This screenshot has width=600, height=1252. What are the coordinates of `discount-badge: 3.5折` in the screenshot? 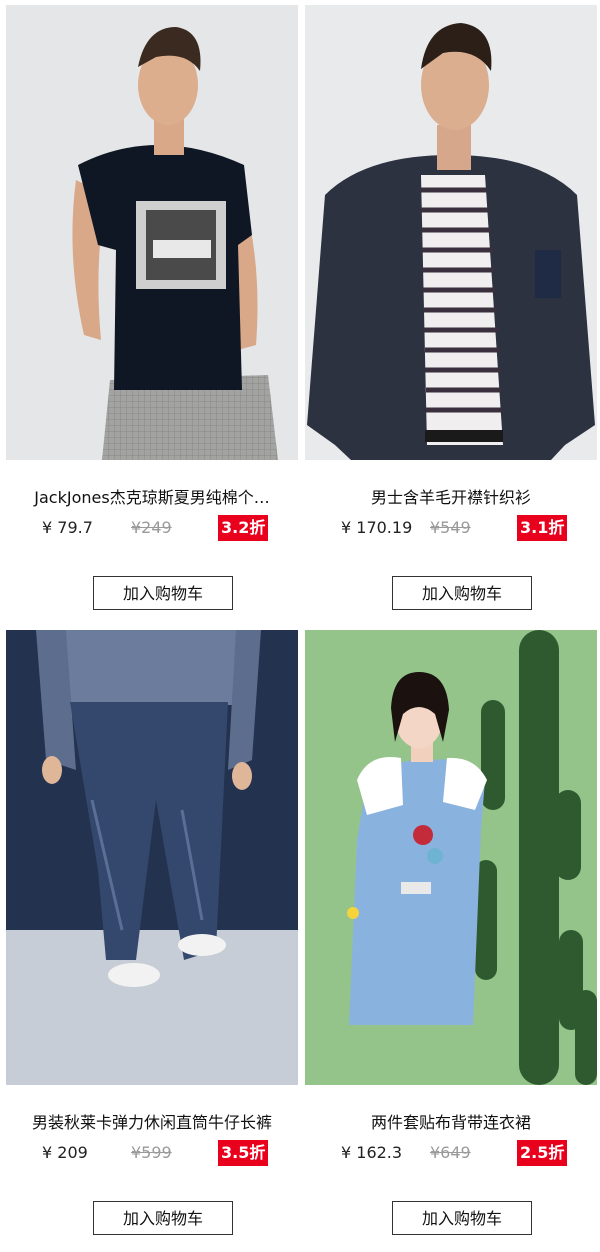 It's located at (243, 1153).